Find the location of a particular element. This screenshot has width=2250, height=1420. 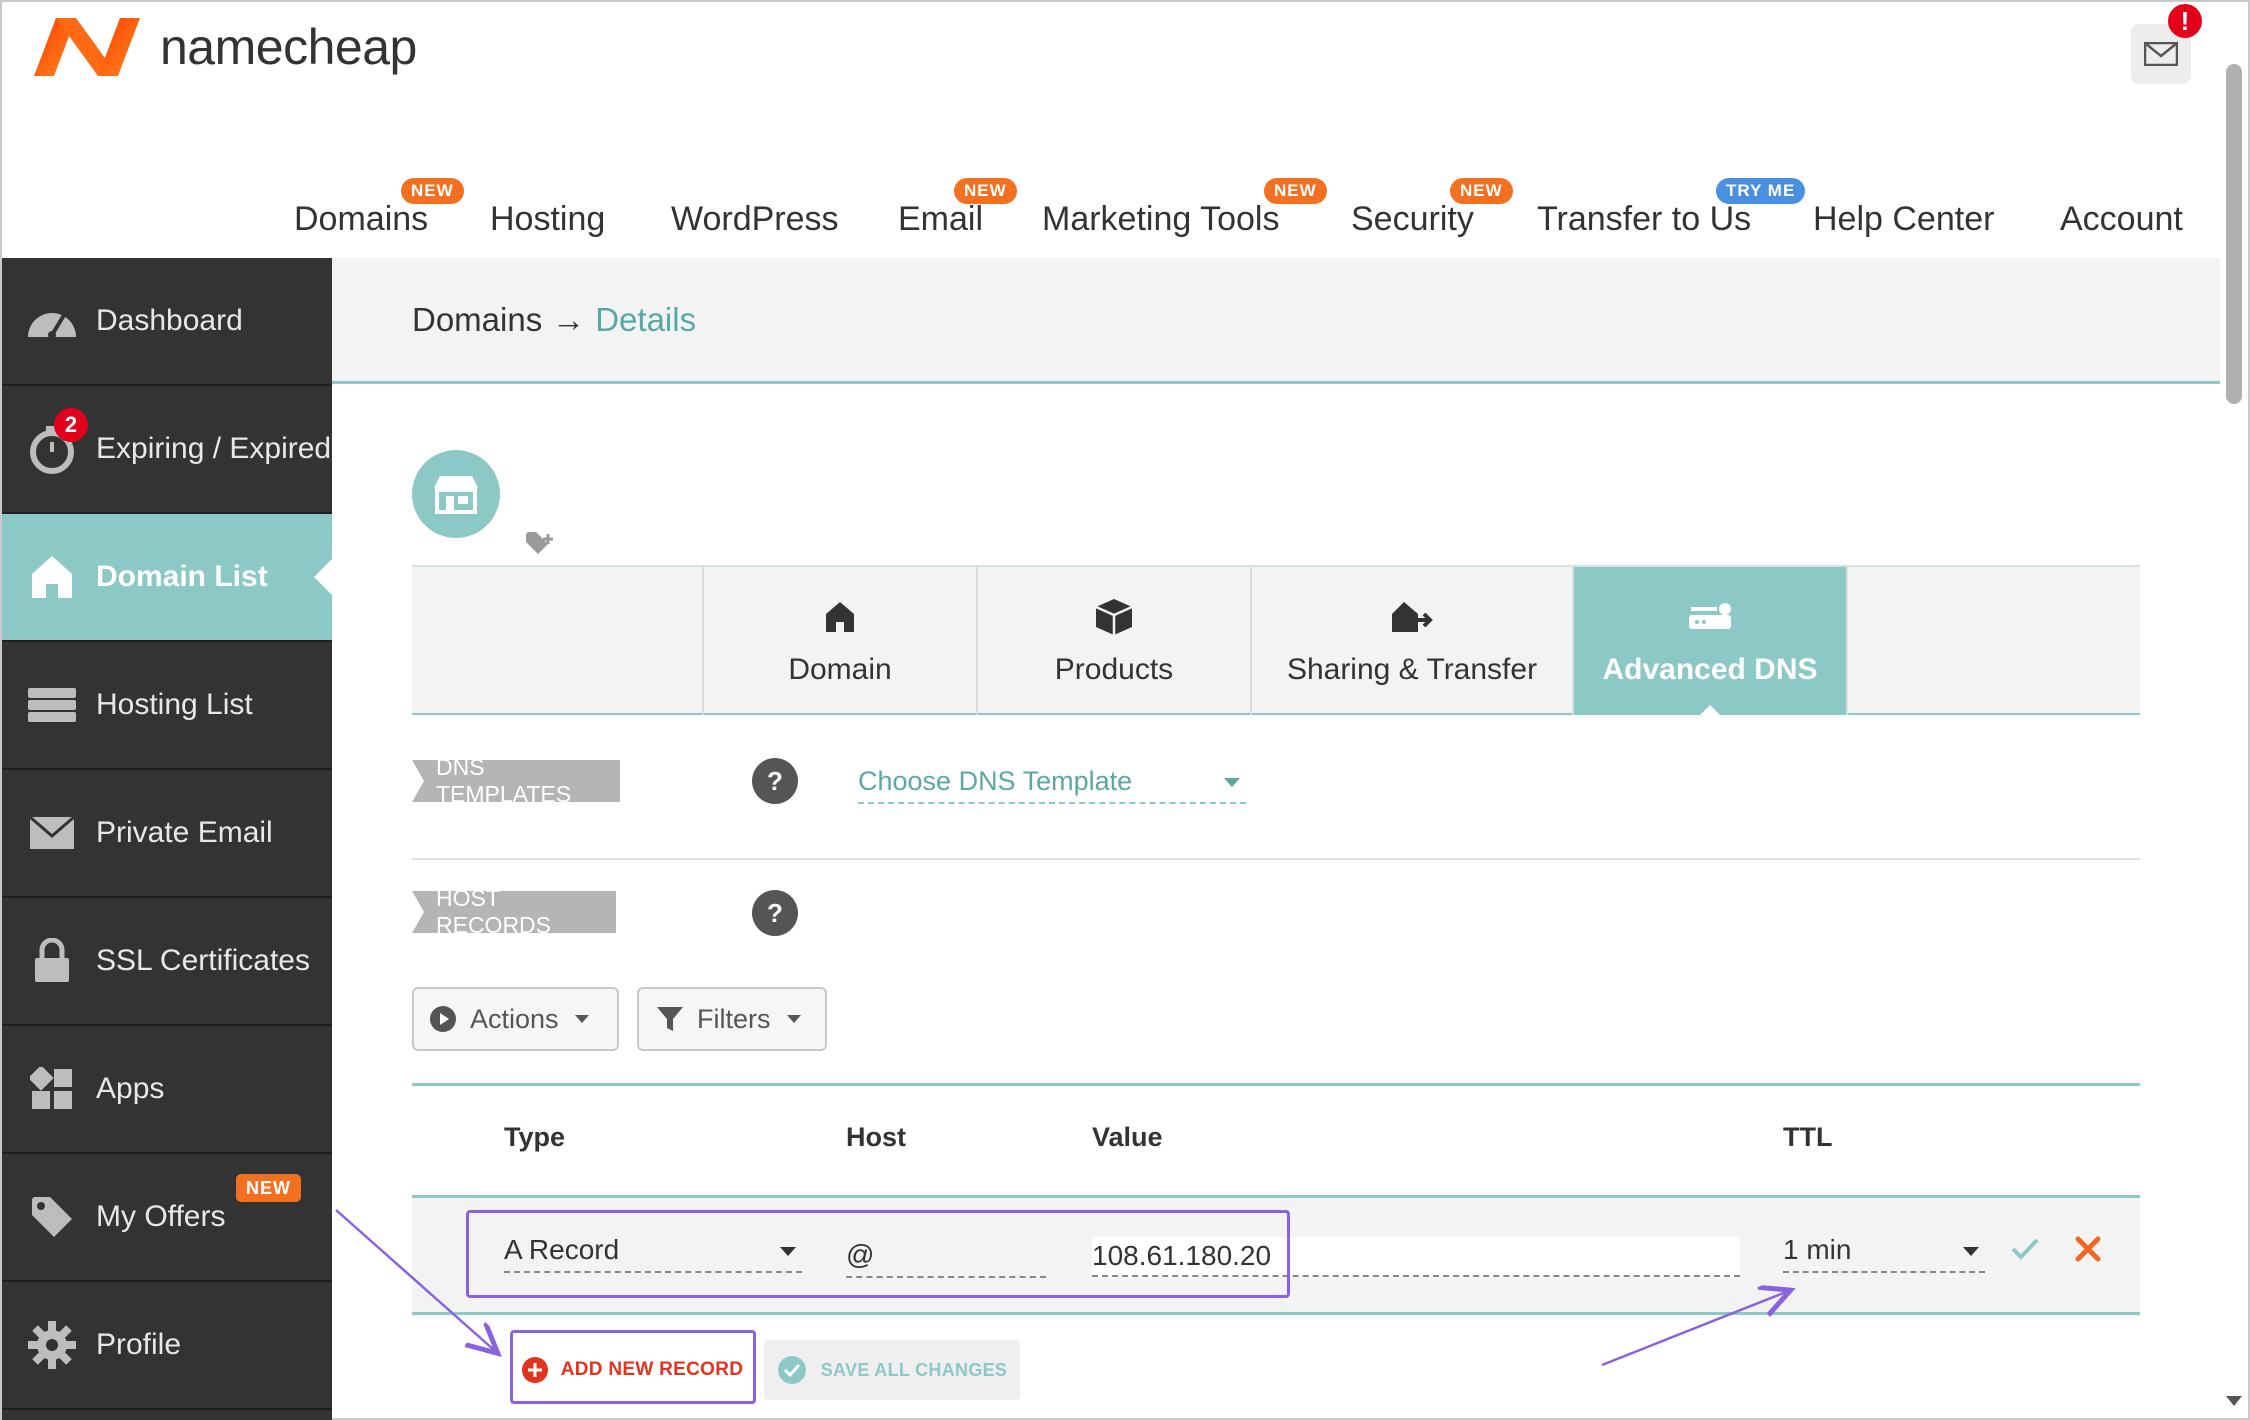

scrollbar-thumb is located at coordinates (2234, 234).